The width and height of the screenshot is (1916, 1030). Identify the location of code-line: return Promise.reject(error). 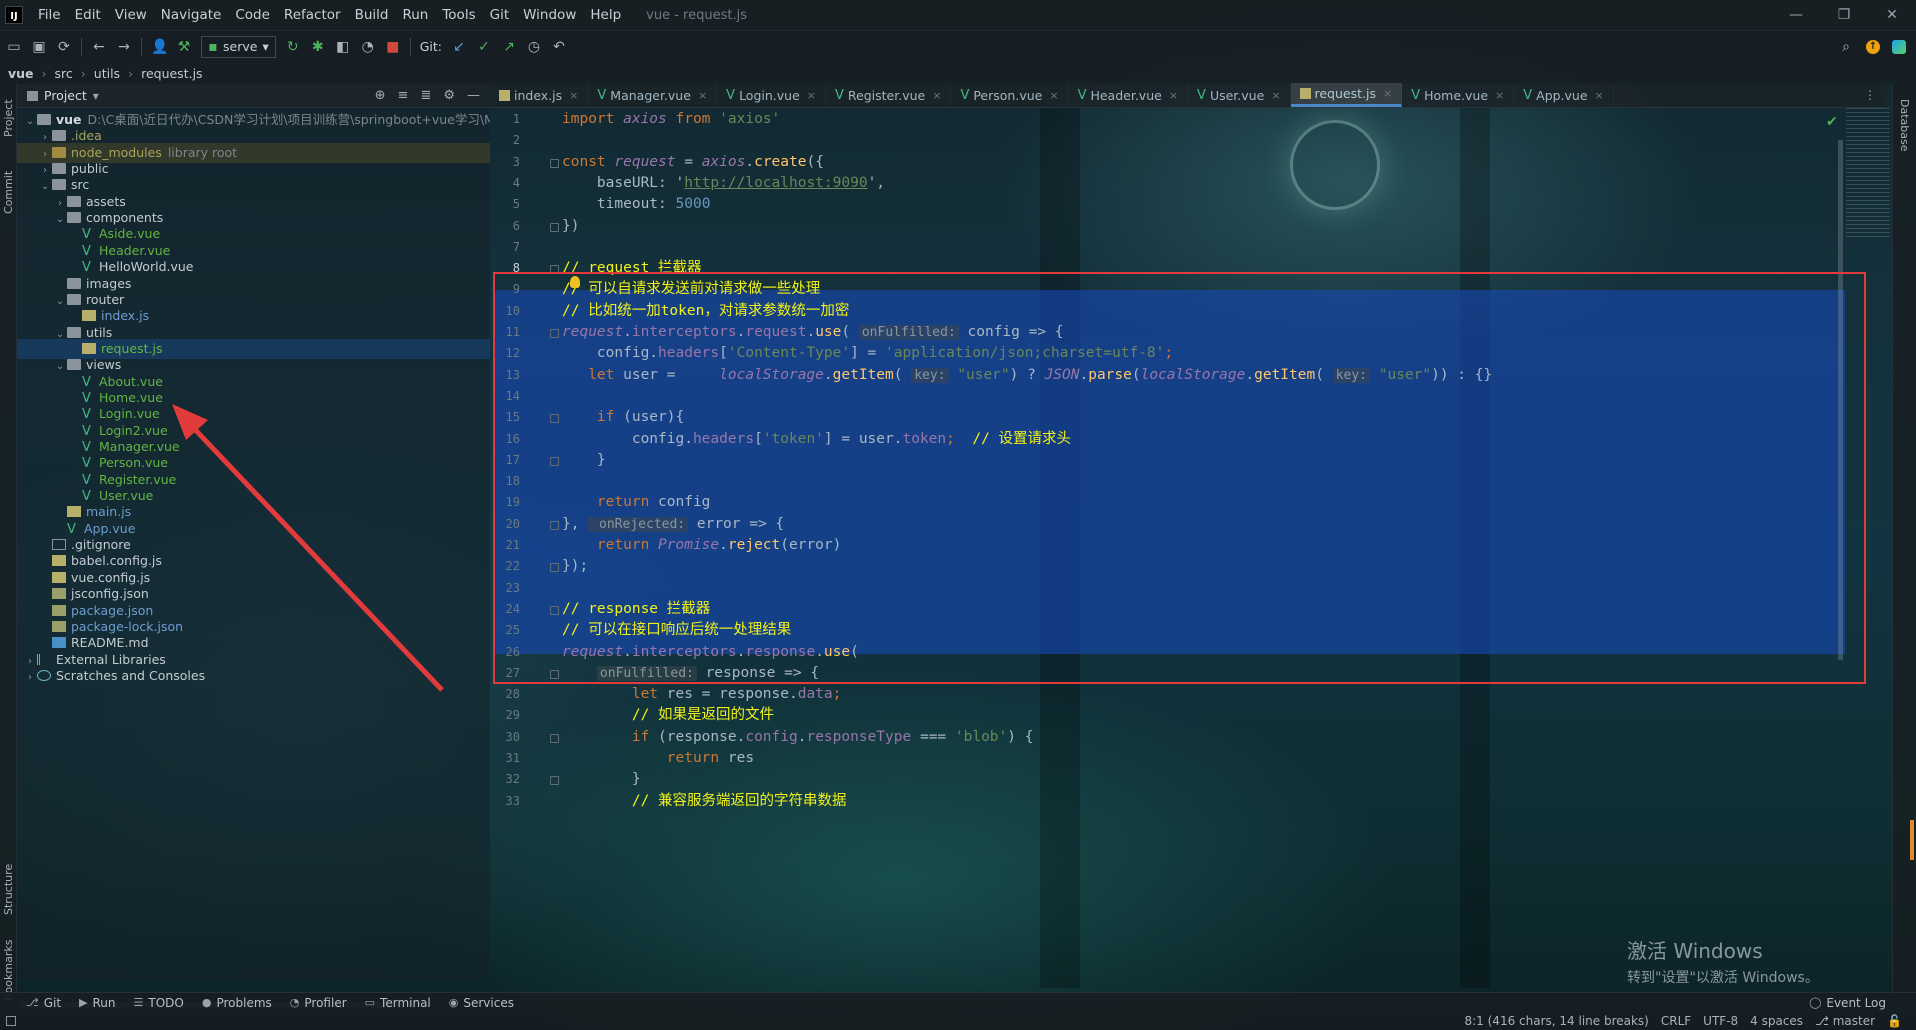
(701, 545).